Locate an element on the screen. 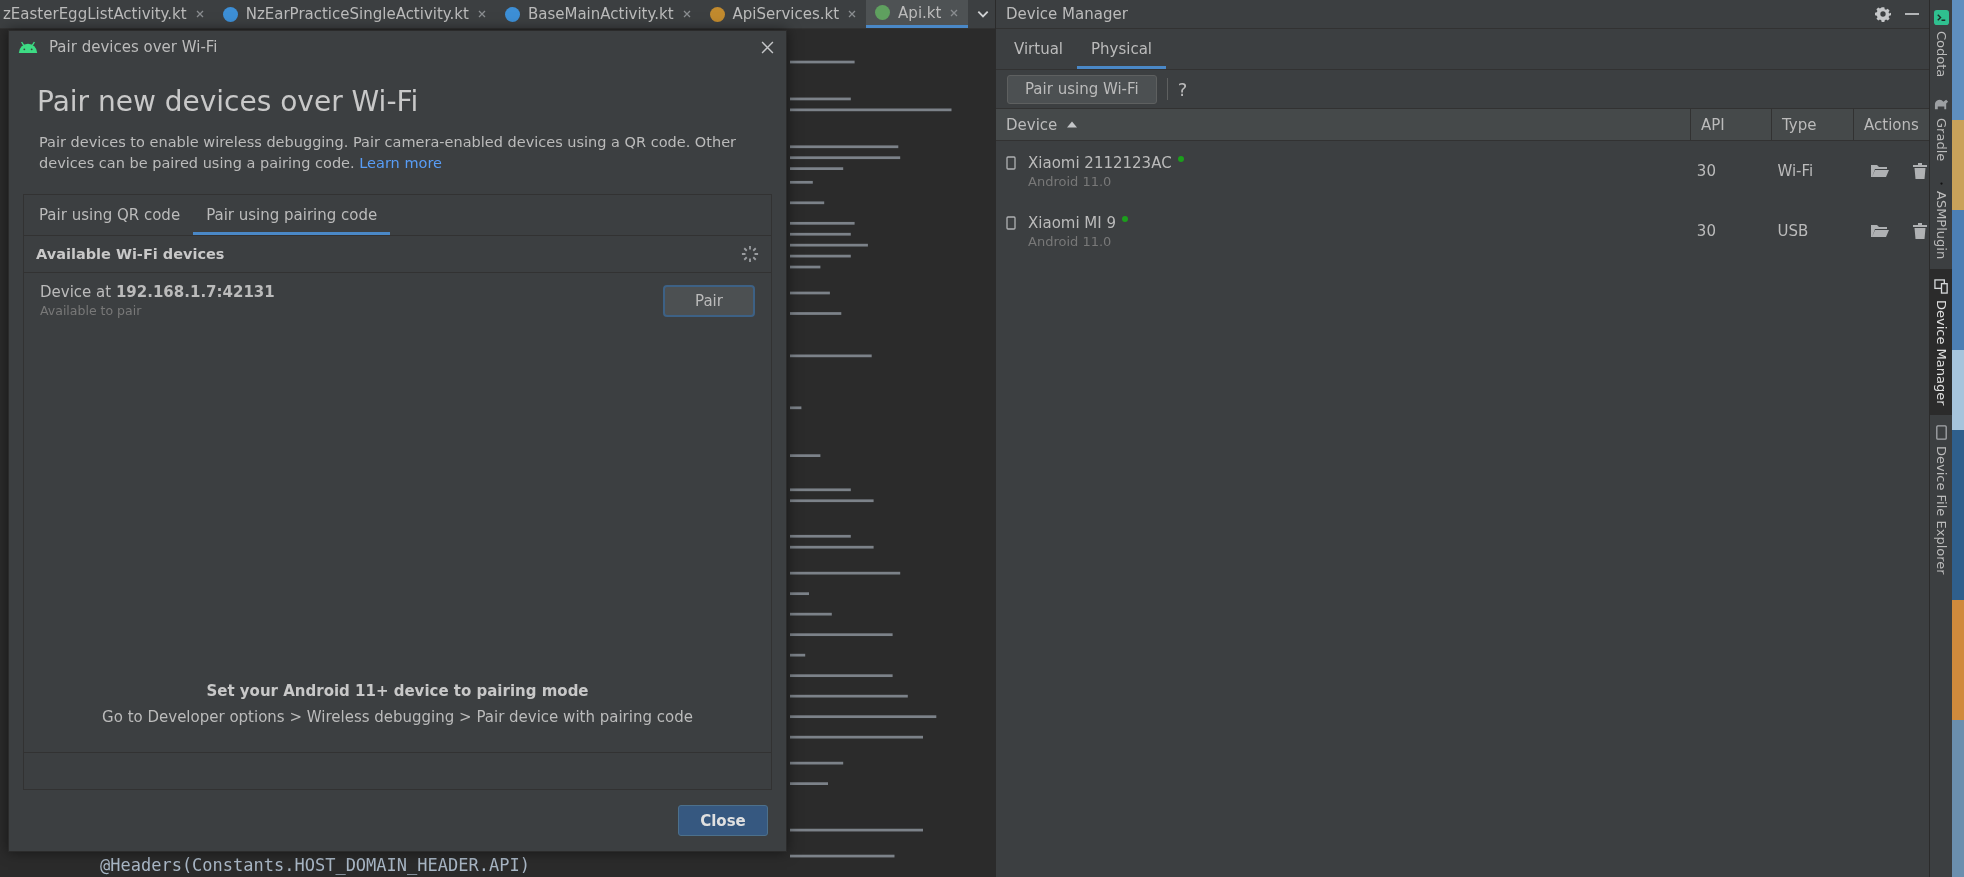  pair-button: Pair is located at coordinates (709, 300).